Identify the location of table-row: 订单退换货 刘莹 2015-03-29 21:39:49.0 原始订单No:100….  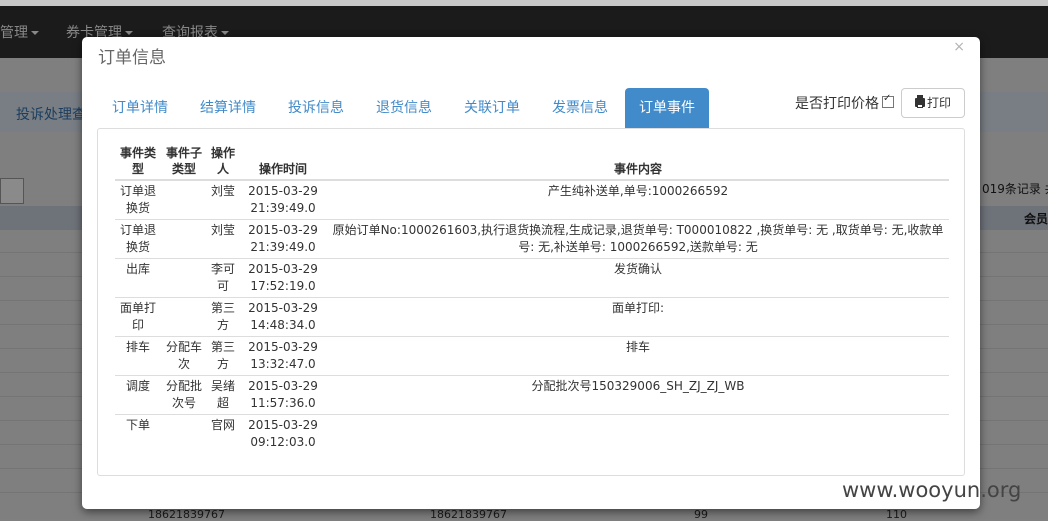
(532, 239).